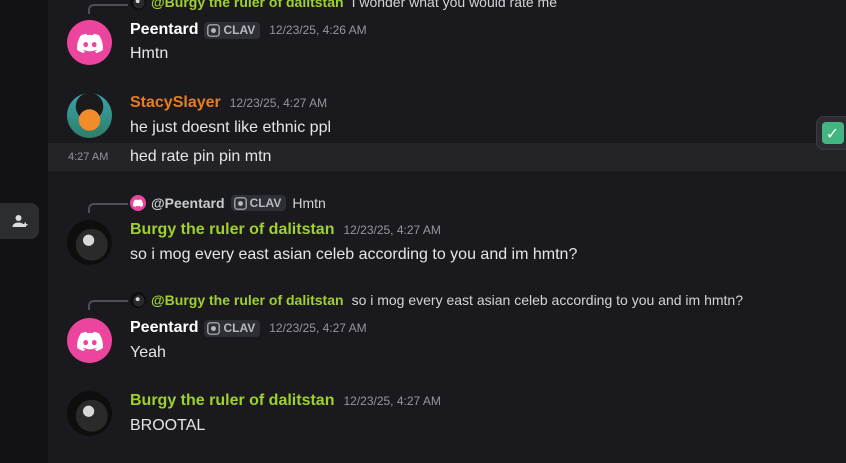 The height and width of the screenshot is (463, 846). Describe the element at coordinates (228, 103) in the screenshot. I see `message-header: StacySlayer 12/23/25, 4:27 AM` at that location.